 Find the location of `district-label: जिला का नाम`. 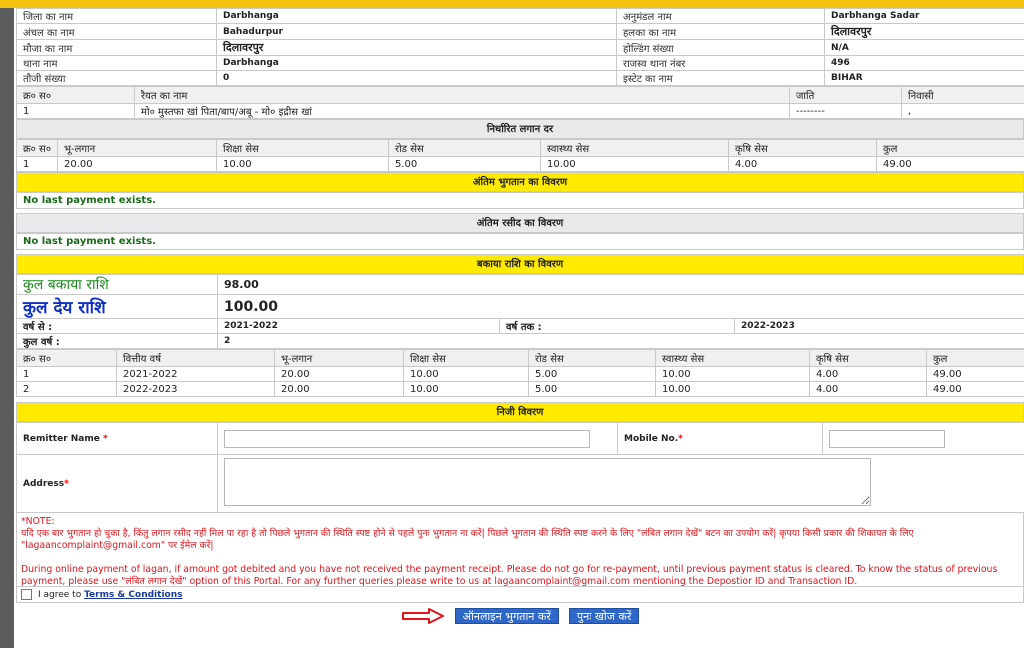

district-label: जिला का नाम is located at coordinates (116, 16).